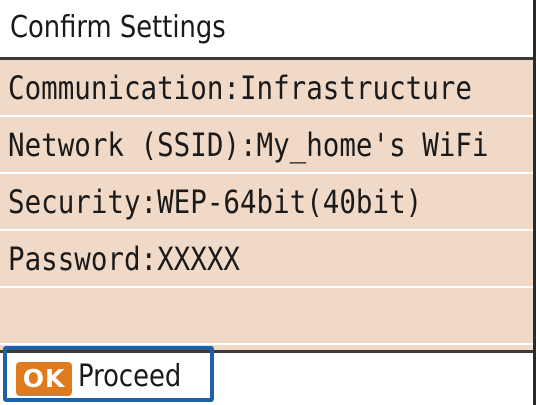 Image resolution: width=536 pixels, height=405 pixels. What do you see at coordinates (266, 30) in the screenshot?
I see `title-bar: Confirm Settings` at bounding box center [266, 30].